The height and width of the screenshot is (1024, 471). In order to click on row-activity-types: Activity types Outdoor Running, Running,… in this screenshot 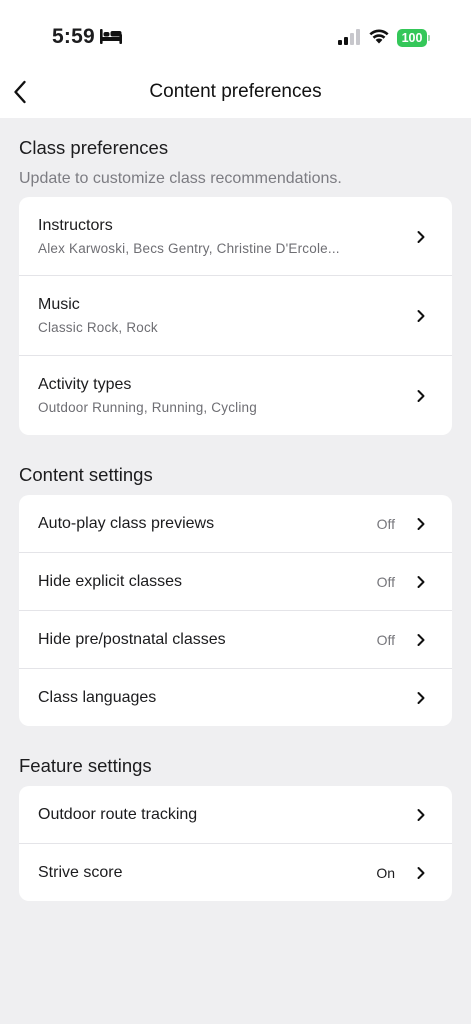, I will do `click(235, 395)`.